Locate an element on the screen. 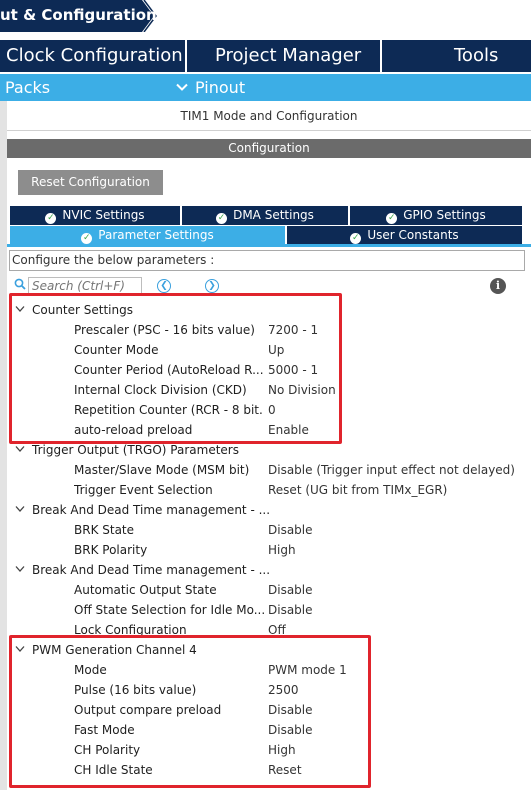 This screenshot has height=790, width=531. highlight-box-pwm-channel is located at coordinates (190, 711).